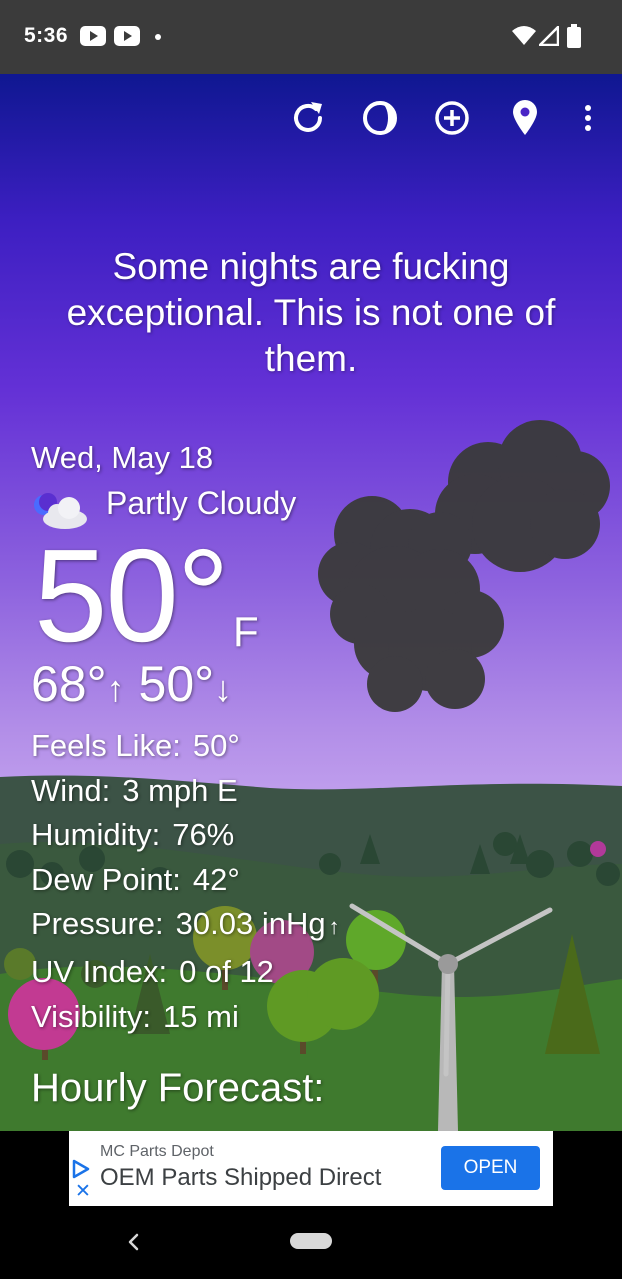 The width and height of the screenshot is (622, 1279). What do you see at coordinates (216, 879) in the screenshot?
I see `dew-point-value: 42°` at bounding box center [216, 879].